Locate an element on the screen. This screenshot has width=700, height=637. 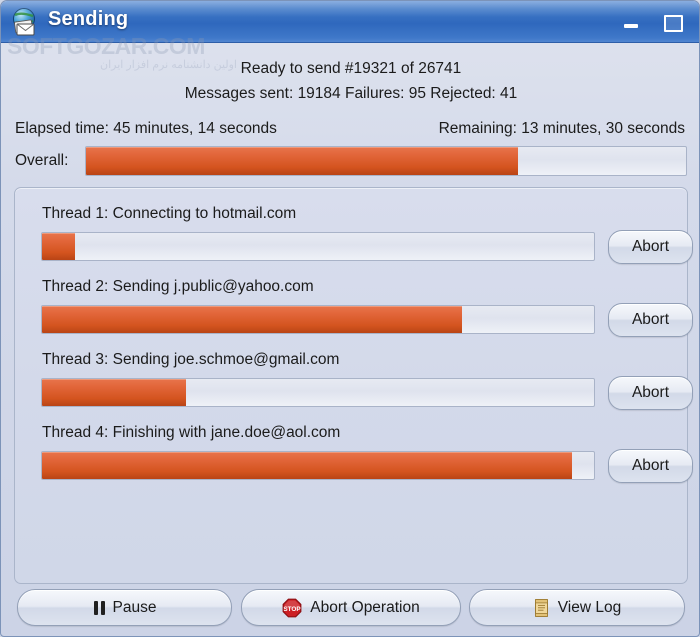
maximize-icon is located at coordinates (673, 23).